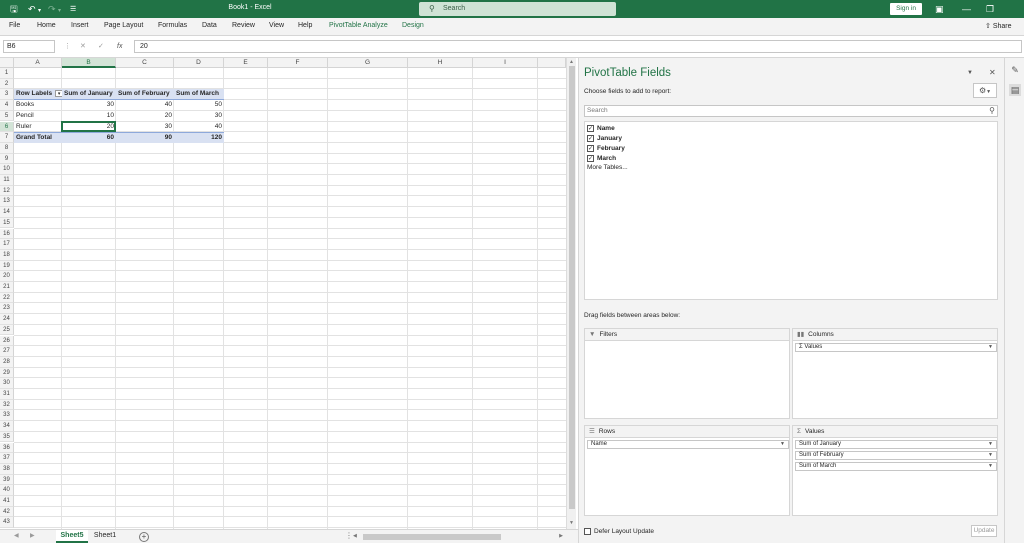 The image size is (1024, 543). Describe the element at coordinates (276, 25) in the screenshot. I see `tab-view: View` at that location.